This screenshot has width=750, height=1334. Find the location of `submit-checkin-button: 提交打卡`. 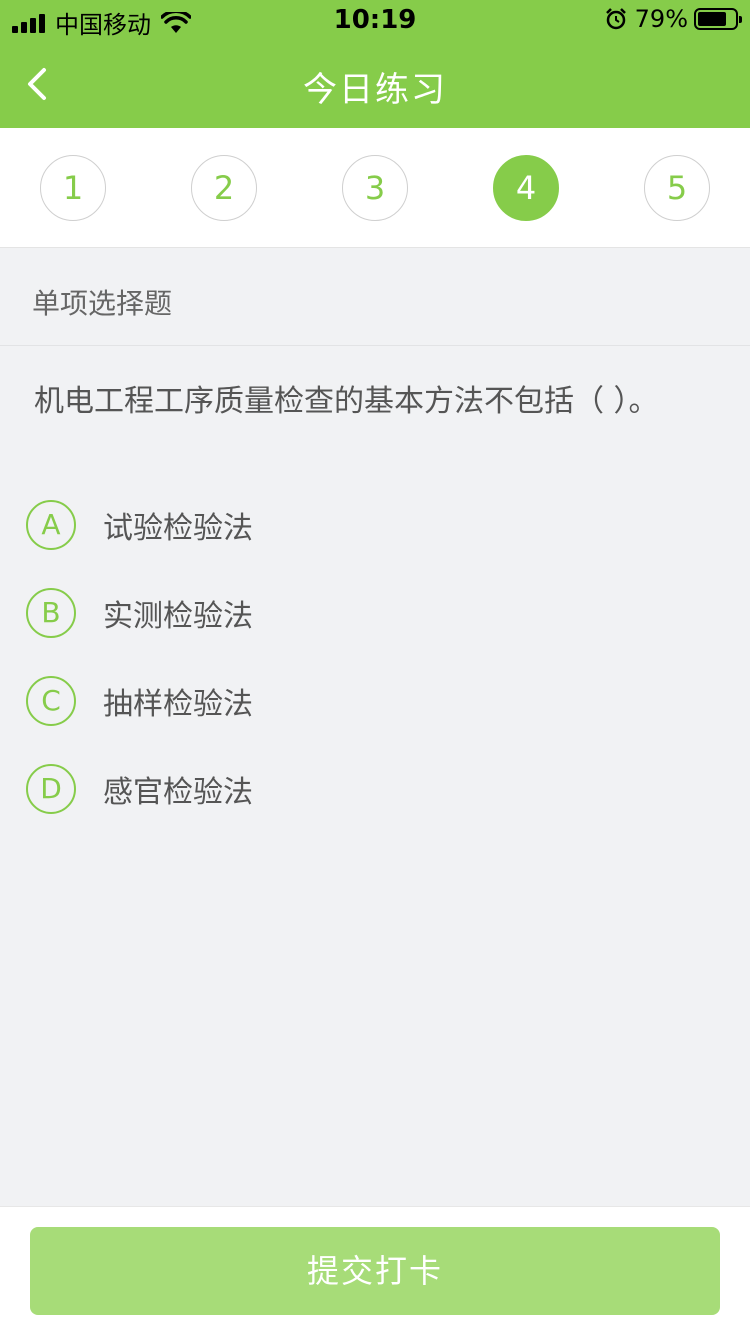

submit-checkin-button: 提交打卡 is located at coordinates (375, 1271).